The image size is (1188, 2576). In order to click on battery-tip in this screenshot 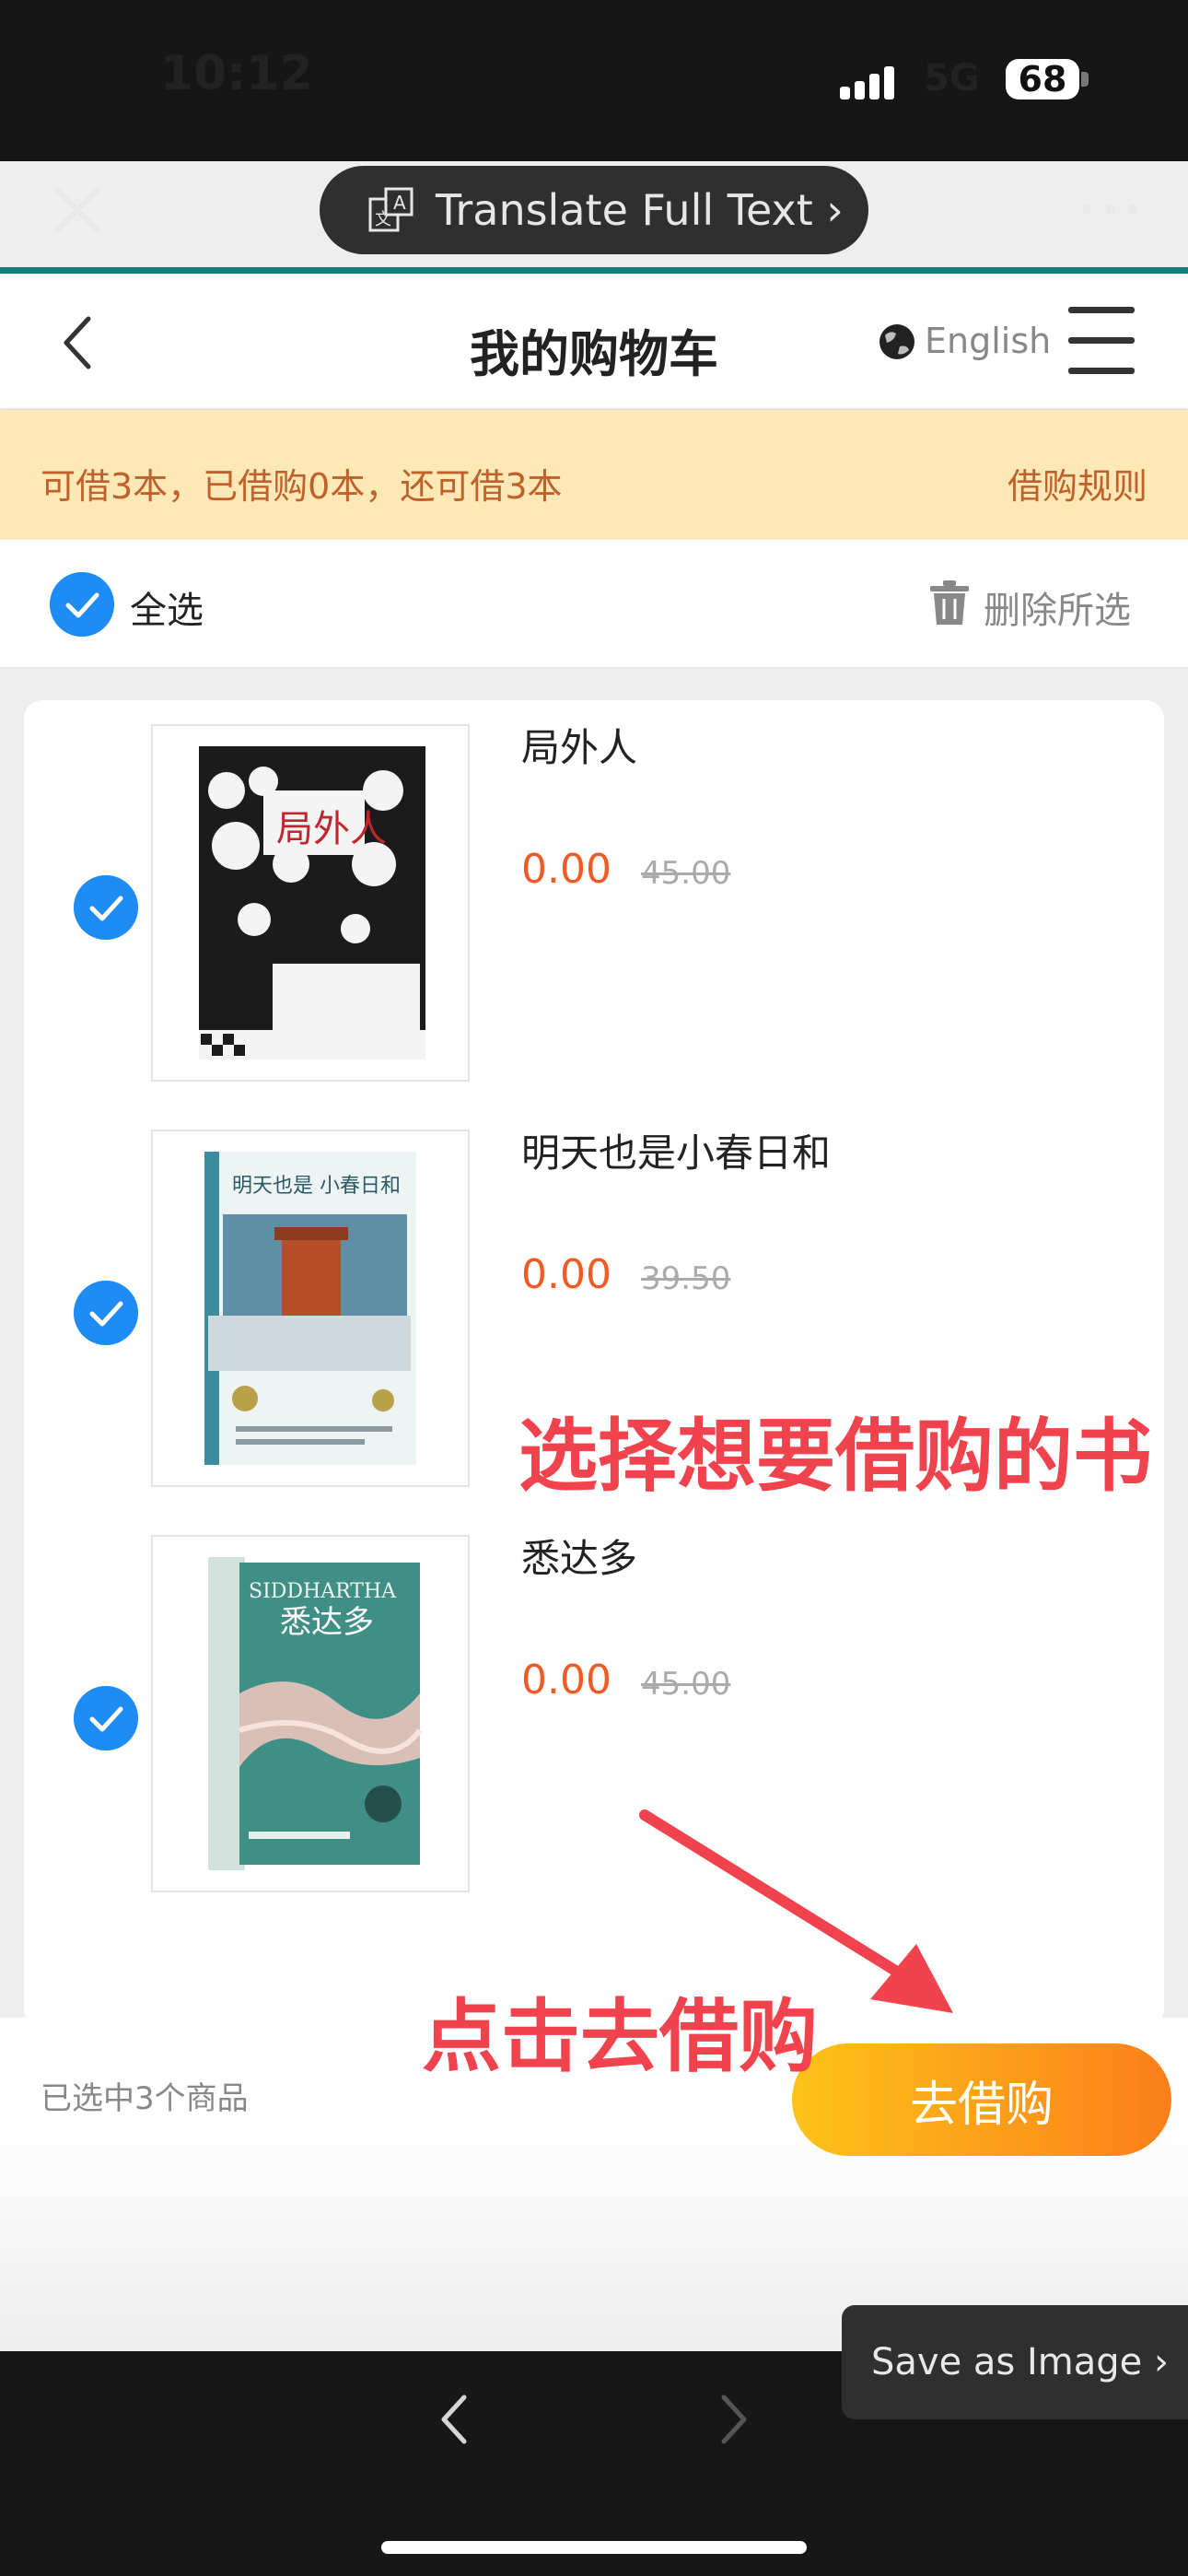, I will do `click(1085, 79)`.